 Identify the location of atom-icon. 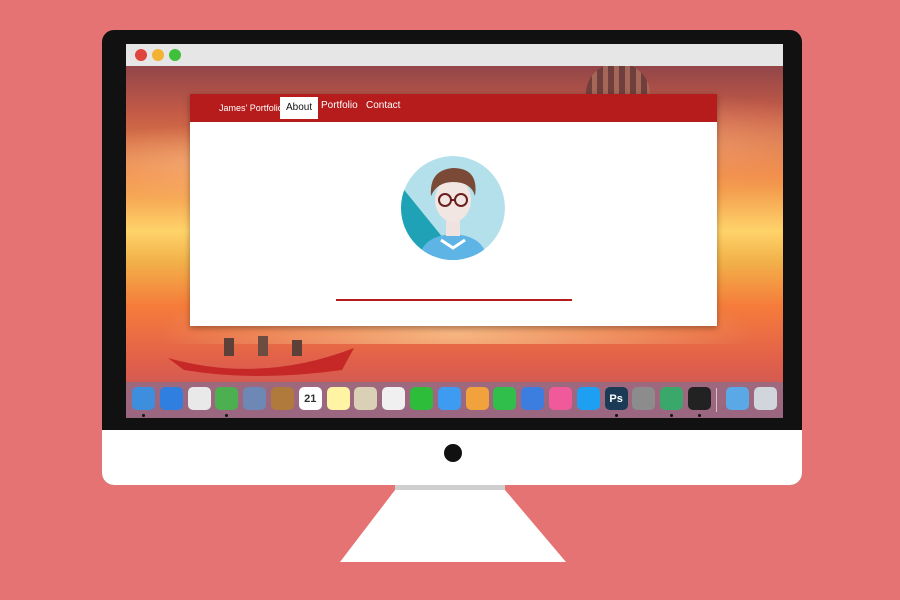
(672, 398).